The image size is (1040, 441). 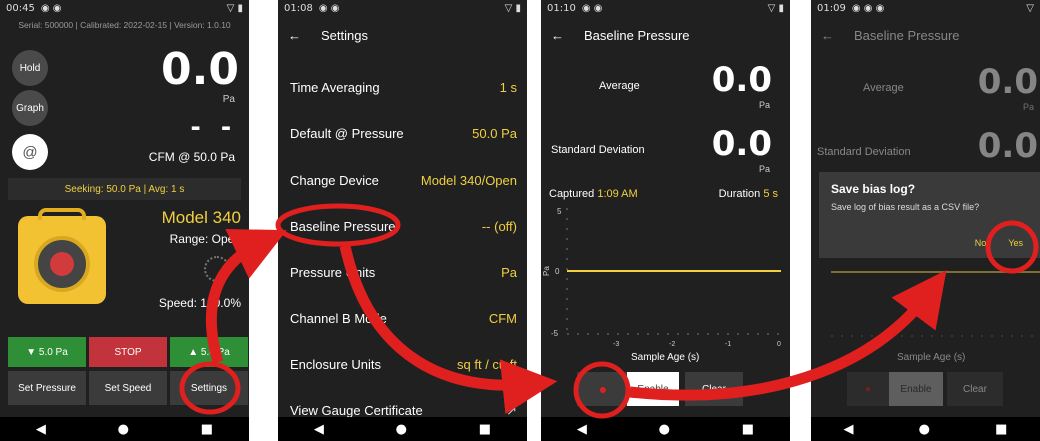 I want to click on x-tick: -1, so click(x=728, y=344).